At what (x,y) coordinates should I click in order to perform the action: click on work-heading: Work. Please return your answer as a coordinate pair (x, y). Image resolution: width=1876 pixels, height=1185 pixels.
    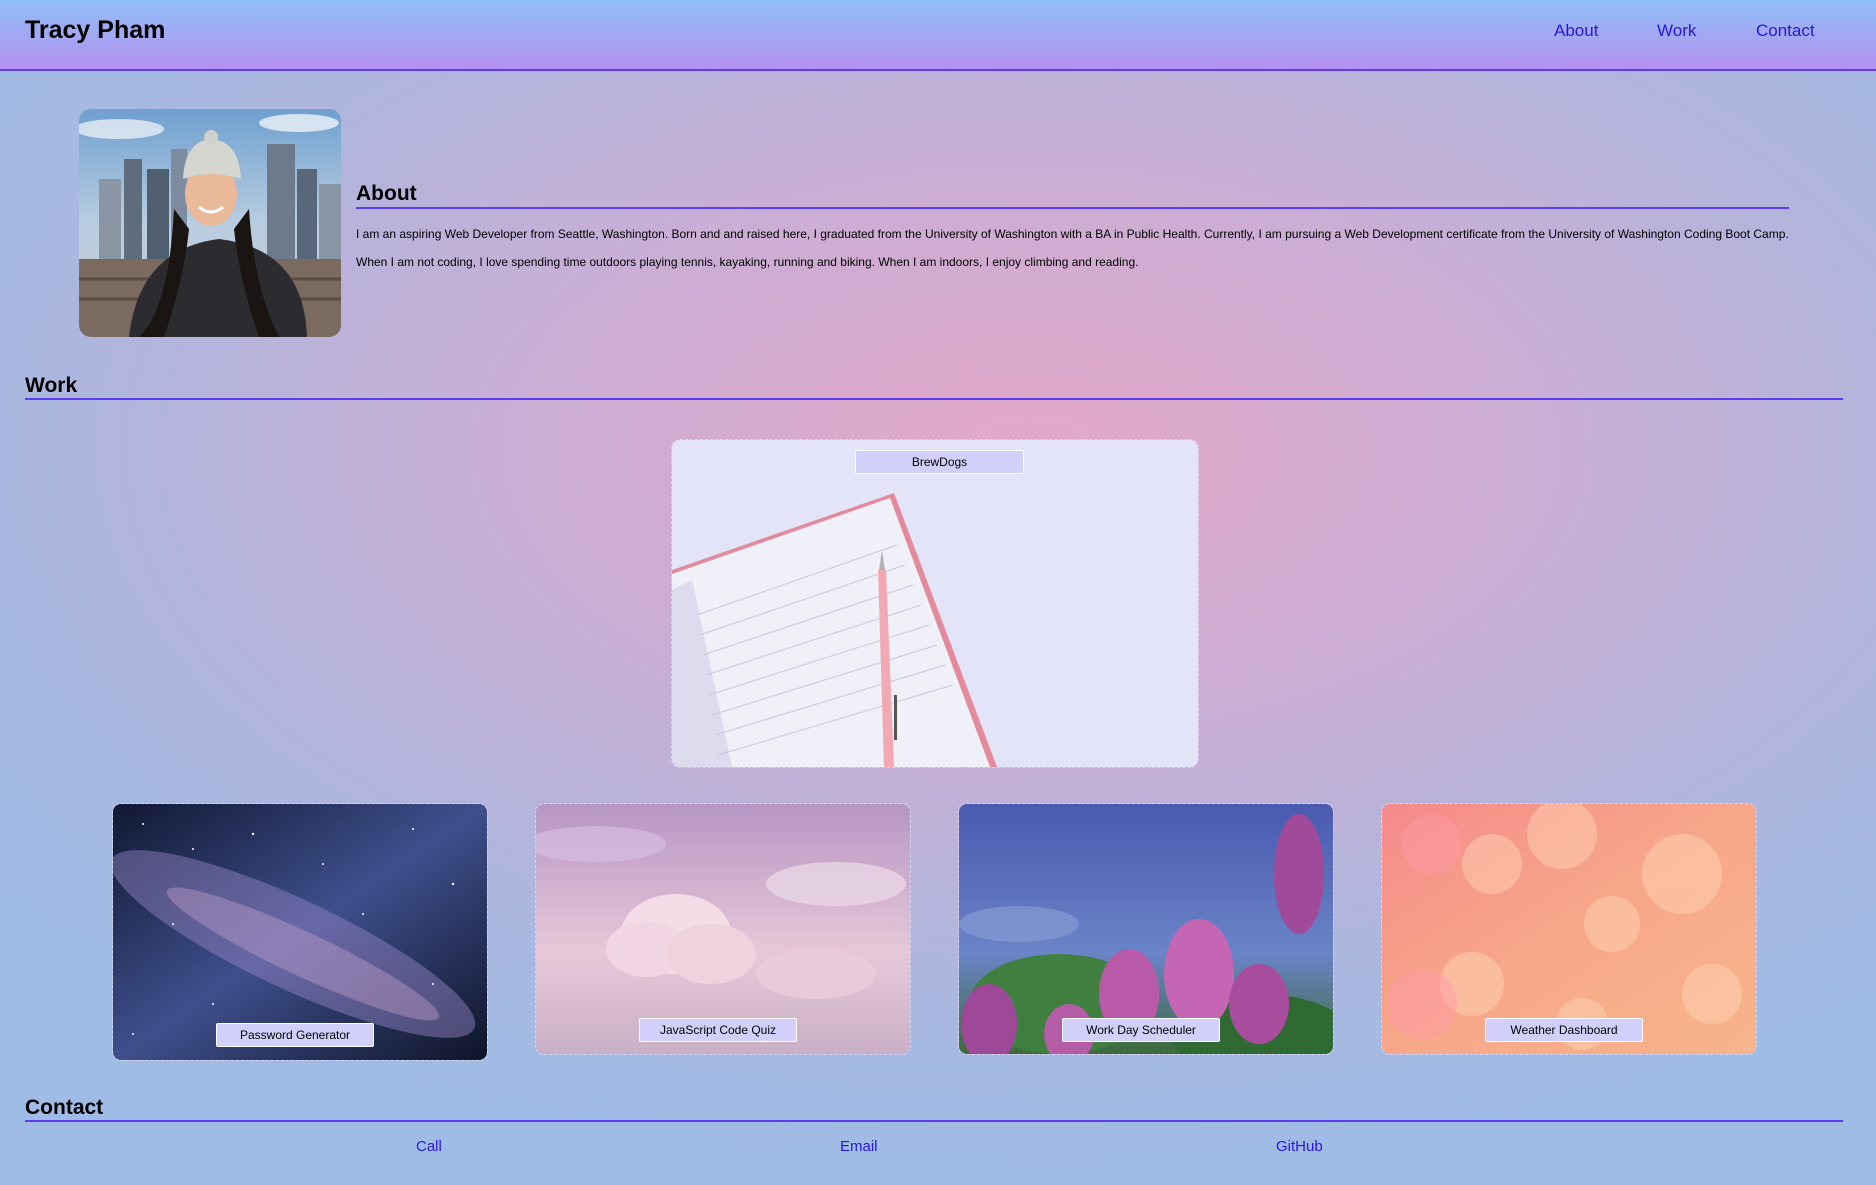
    Looking at the image, I should click on (51, 385).